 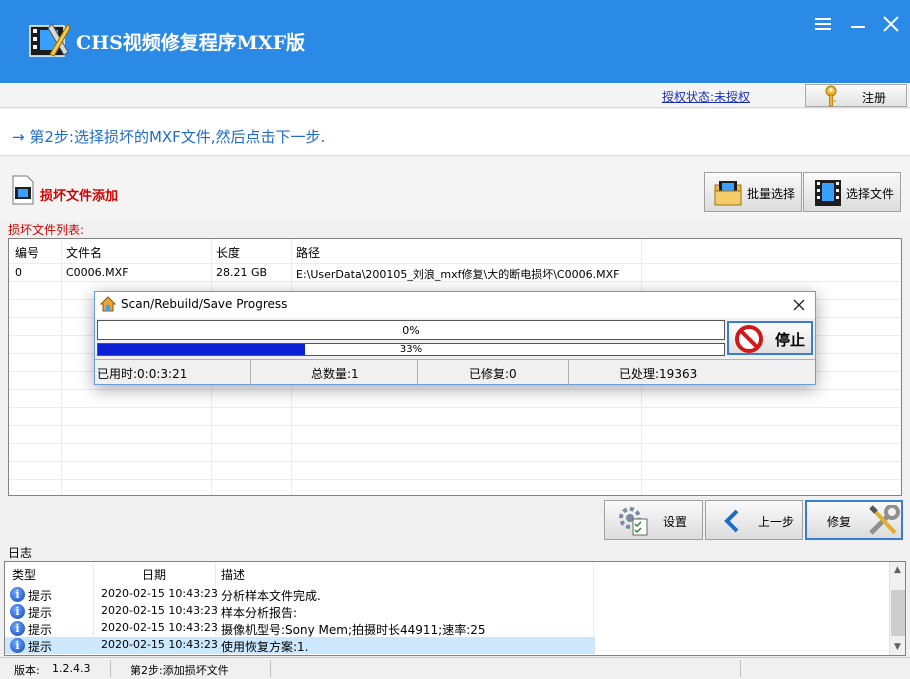 What do you see at coordinates (728, 193) in the screenshot?
I see `folder-icon` at bounding box center [728, 193].